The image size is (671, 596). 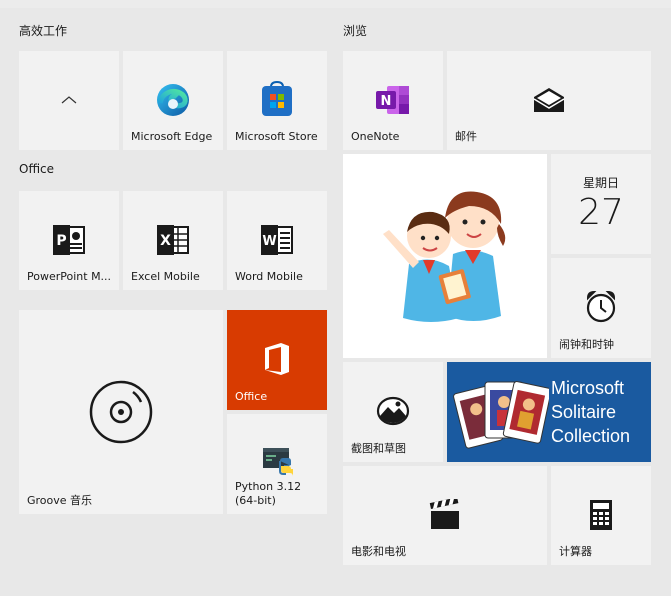 I want to click on tile-office: Office, so click(x=277, y=360).